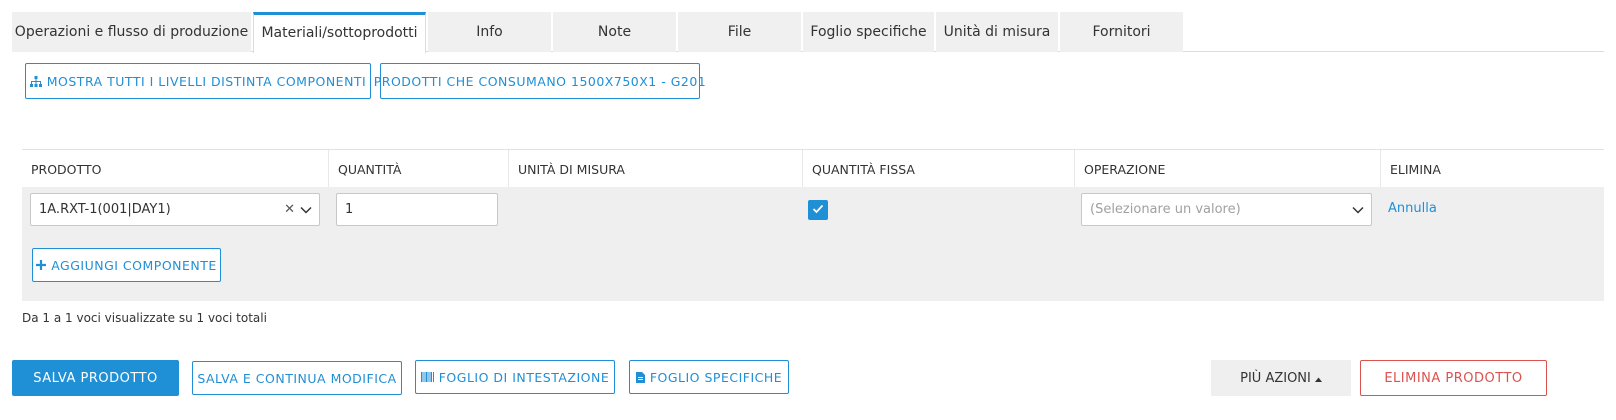 Image resolution: width=1616 pixels, height=420 pixels. I want to click on save-continue-button: SALVA E CONTINUA MODIFICA, so click(297, 378).